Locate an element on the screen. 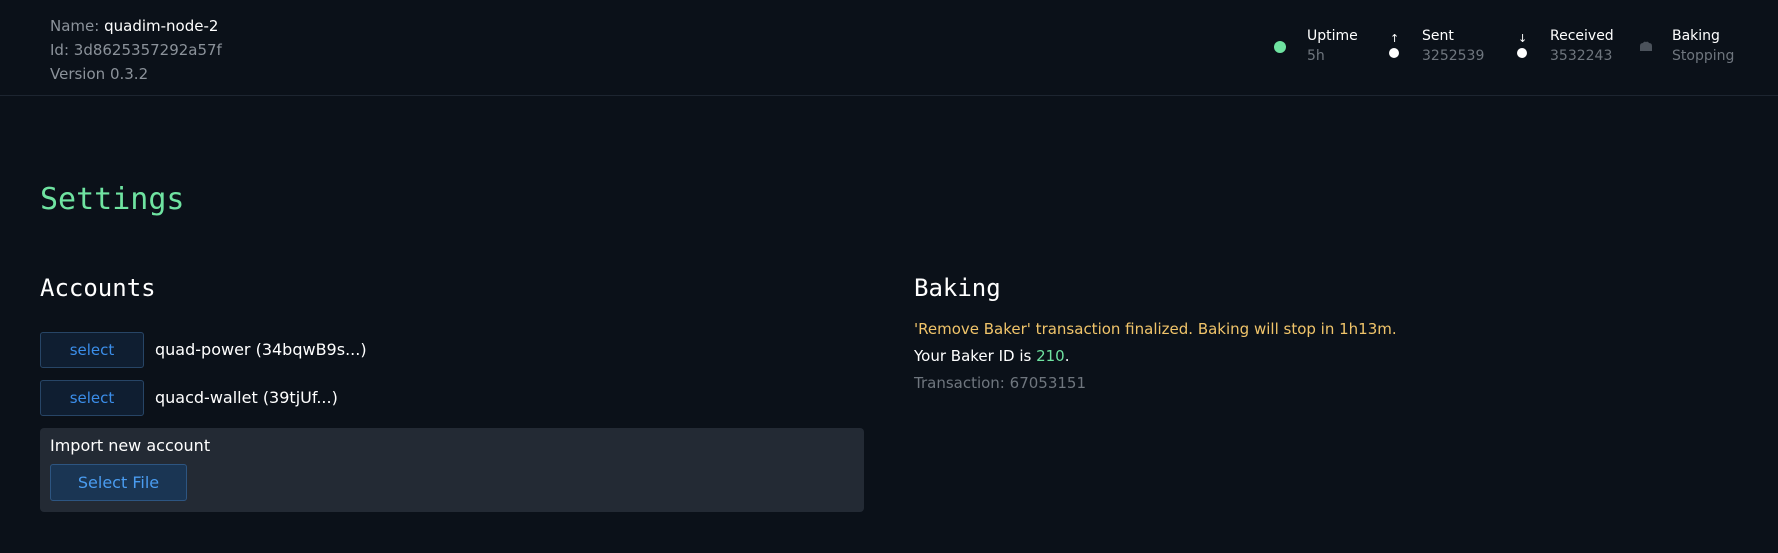  received-value: 3532243 is located at coordinates (1581, 56).